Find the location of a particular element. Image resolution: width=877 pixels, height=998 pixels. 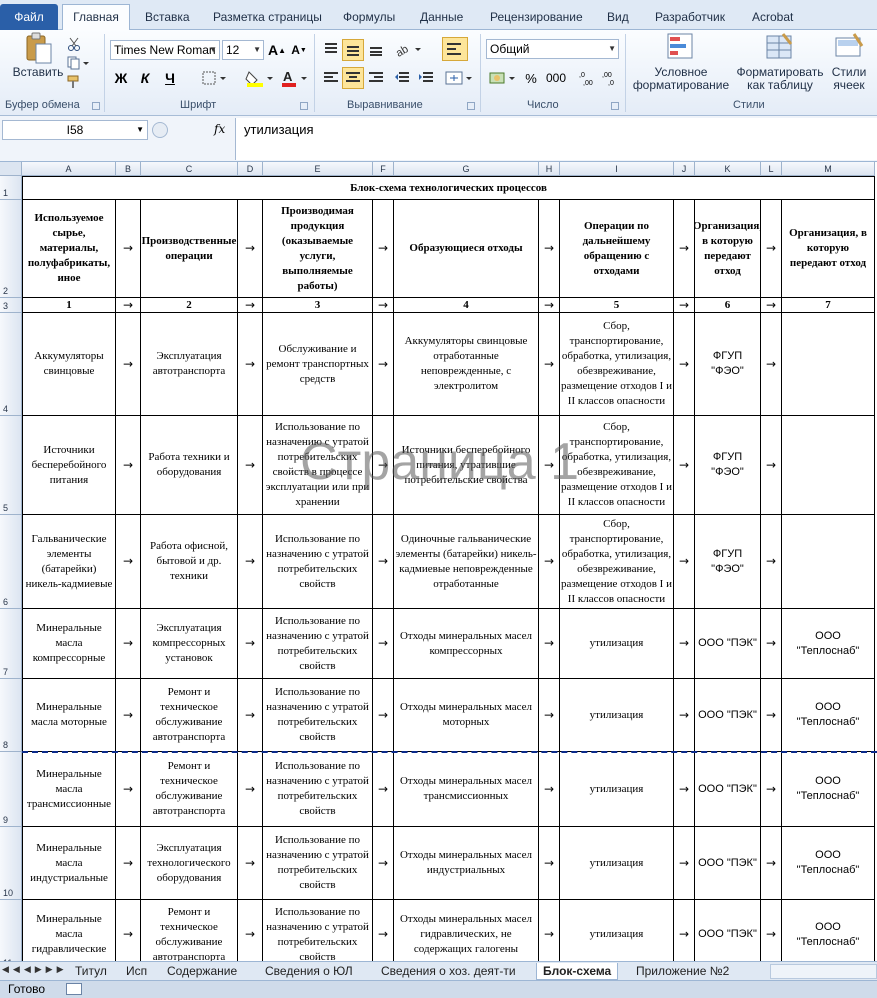

table-cell: Минеральные масла компрессорные is located at coordinates (69, 644).